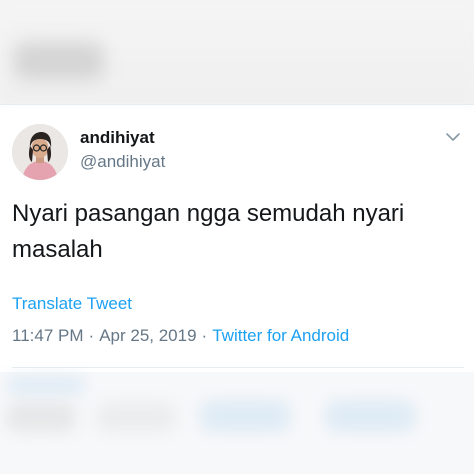  What do you see at coordinates (48, 335) in the screenshot?
I see `tweet-time: 11:47 PM` at bounding box center [48, 335].